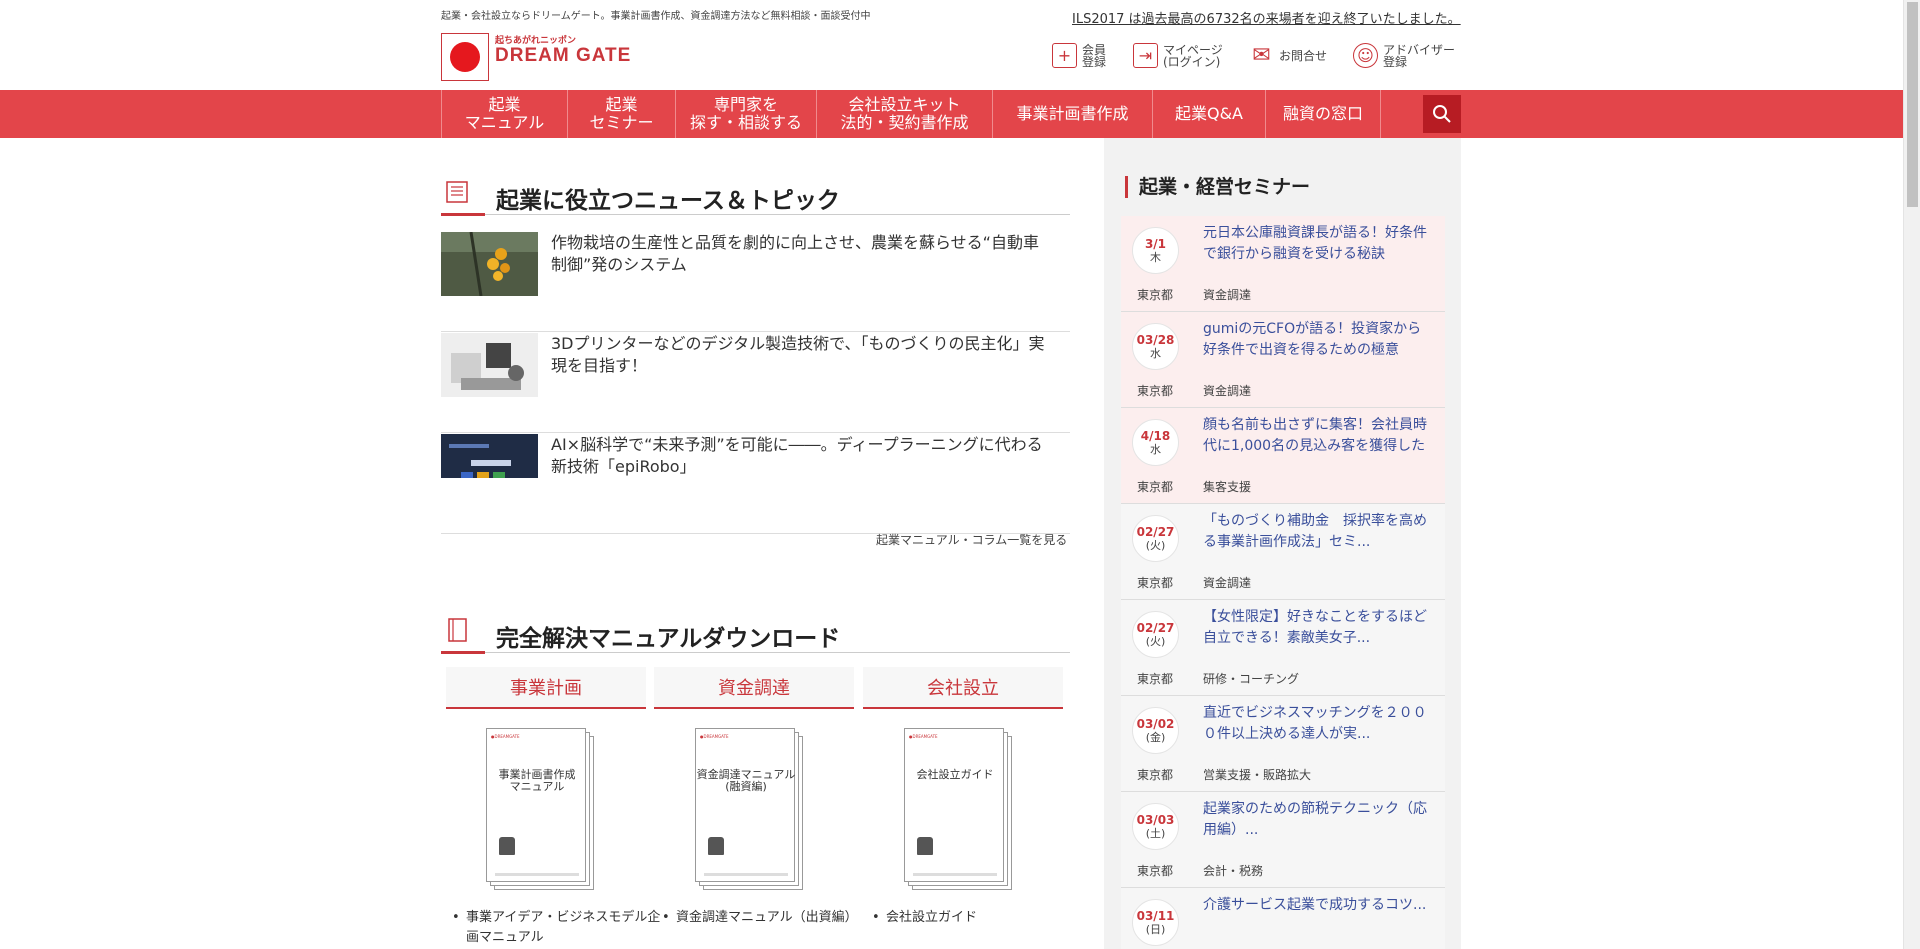 This screenshot has height=949, width=1920. Describe the element at coordinates (1912, 104) in the screenshot. I see `scrollbar-thumb` at that location.